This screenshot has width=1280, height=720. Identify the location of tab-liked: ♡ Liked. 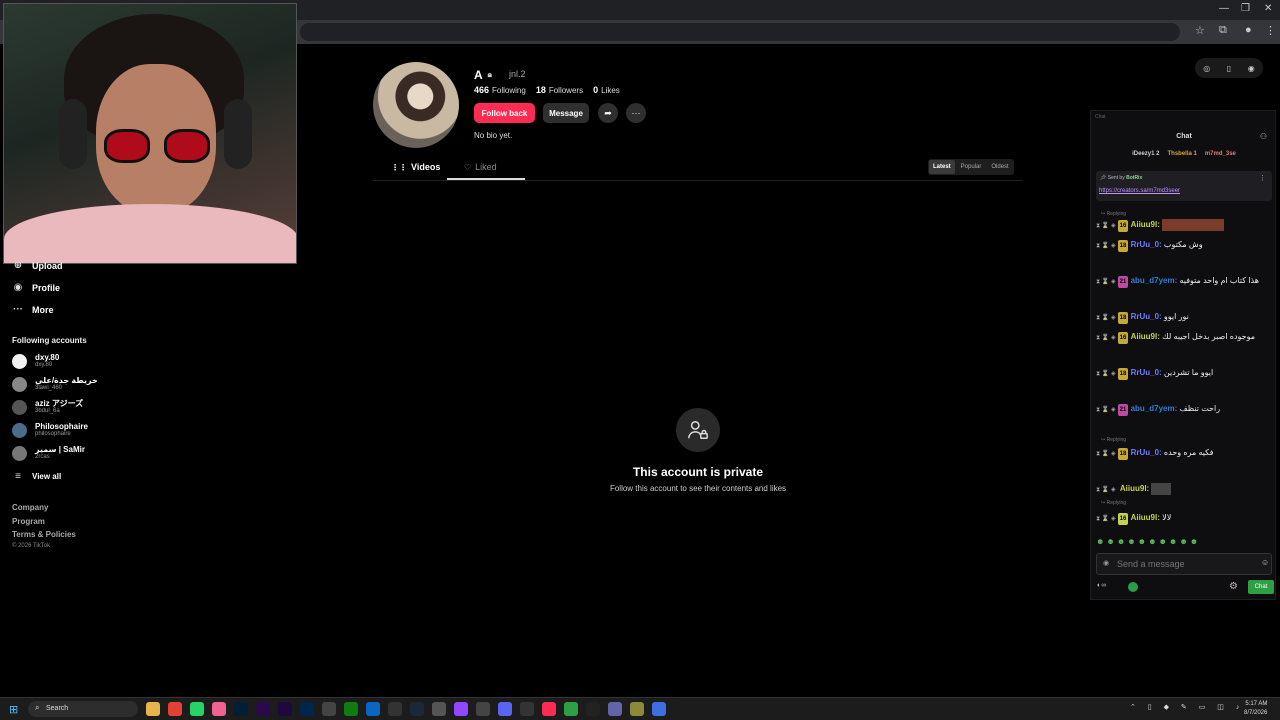
(480, 167).